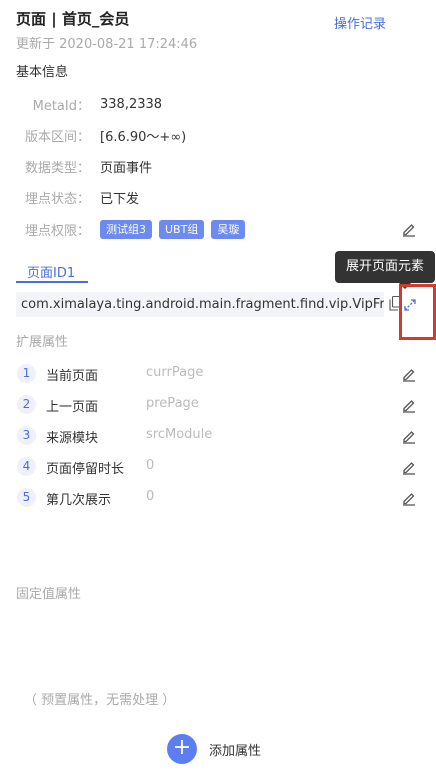 This screenshot has height=776, width=436. I want to click on highlight-box, so click(417, 312).